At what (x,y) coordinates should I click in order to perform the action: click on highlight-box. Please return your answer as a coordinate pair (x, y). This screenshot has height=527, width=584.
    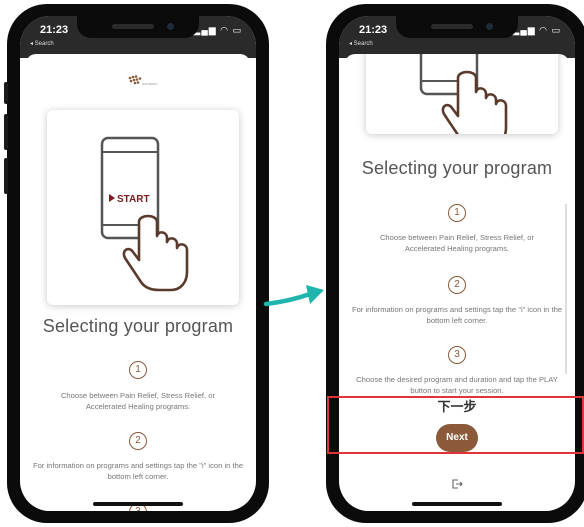
    Looking at the image, I should click on (455, 425).